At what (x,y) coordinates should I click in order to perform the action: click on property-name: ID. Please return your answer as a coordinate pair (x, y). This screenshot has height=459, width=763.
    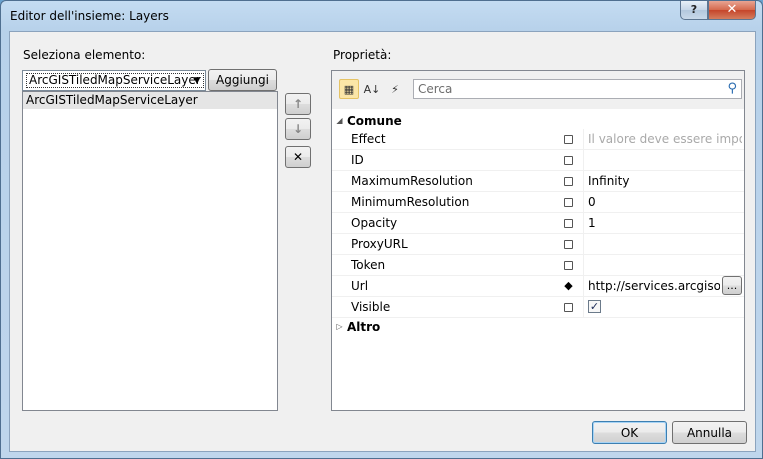
    Looking at the image, I should click on (357, 160).